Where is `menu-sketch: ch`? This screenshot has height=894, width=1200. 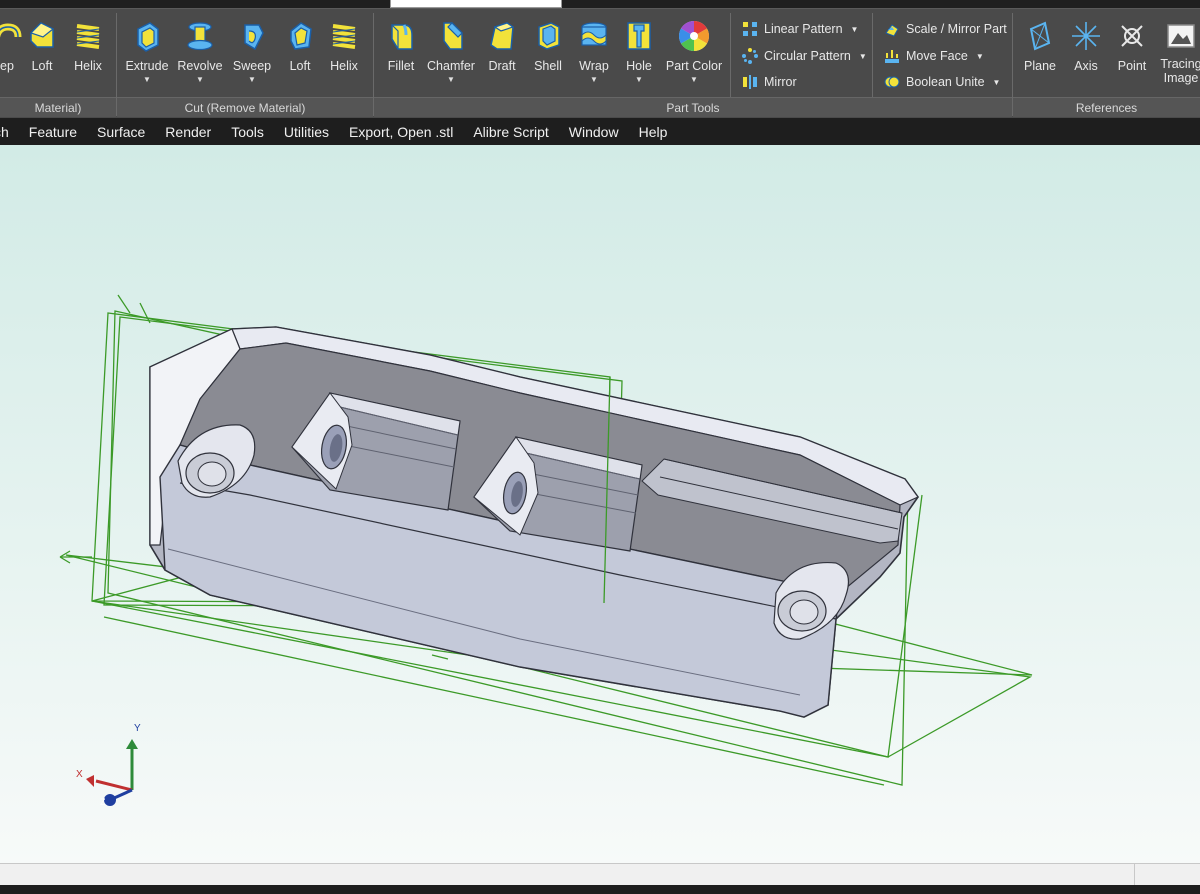
menu-sketch: ch is located at coordinates (4, 132).